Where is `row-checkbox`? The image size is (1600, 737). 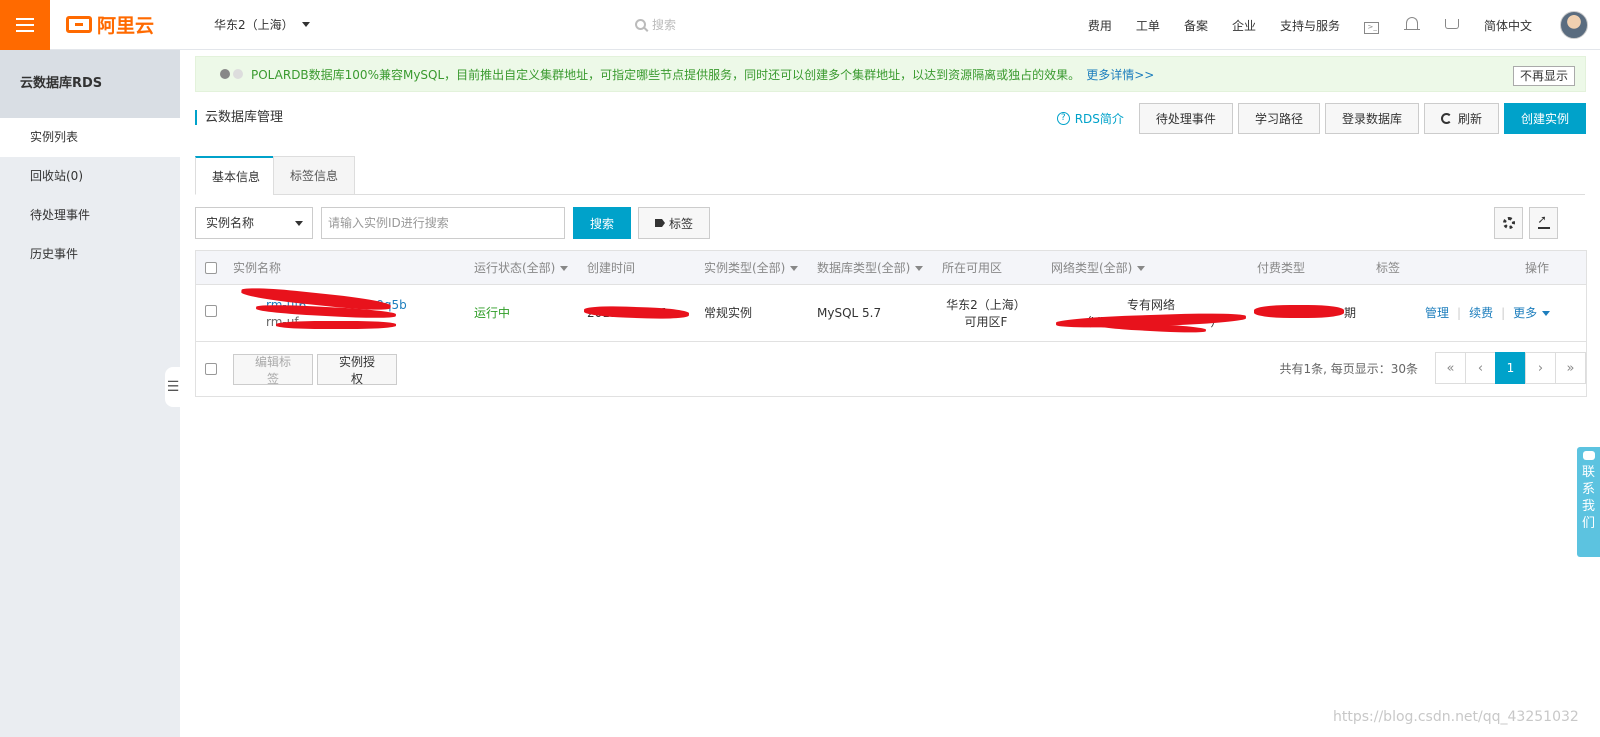
row-checkbox is located at coordinates (211, 311).